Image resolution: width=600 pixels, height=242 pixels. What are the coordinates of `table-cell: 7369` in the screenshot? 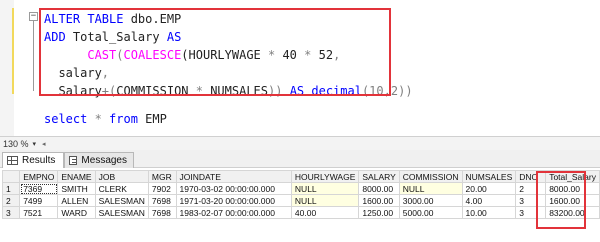 It's located at (39, 188).